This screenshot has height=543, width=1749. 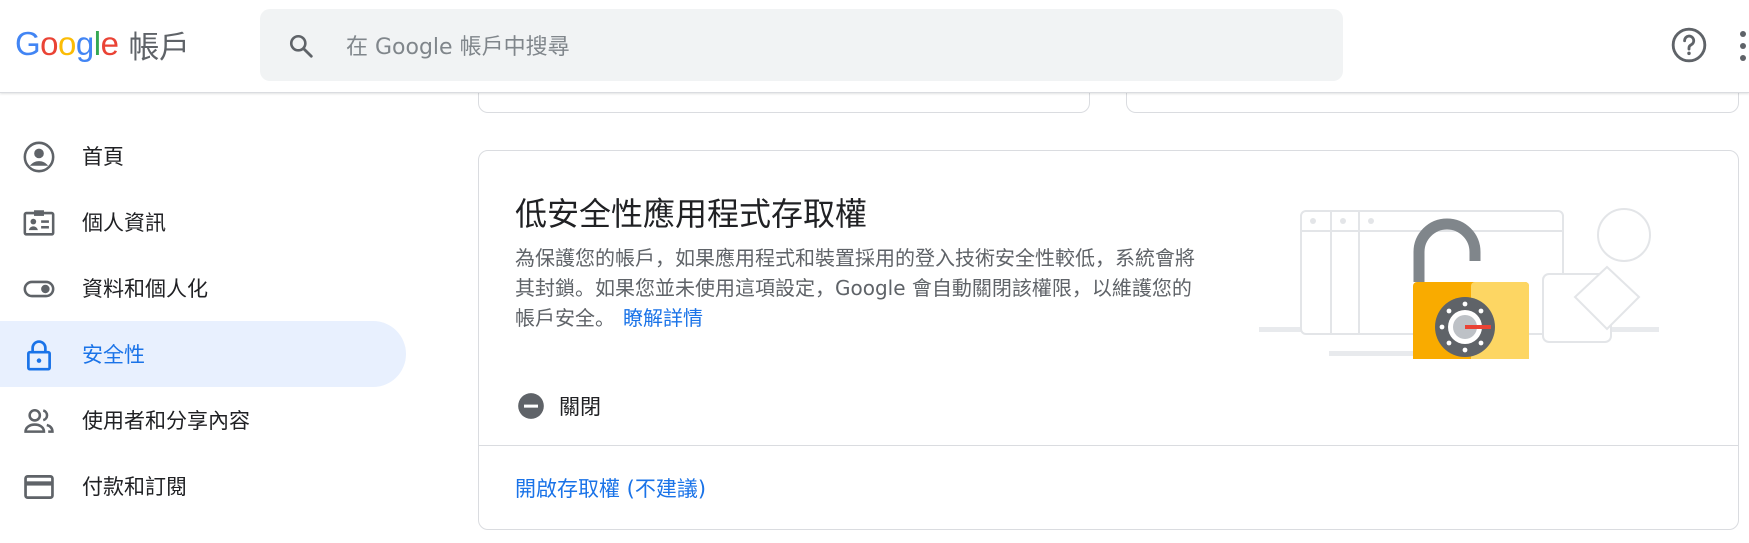 What do you see at coordinates (84, 43) in the screenshot?
I see `logo-letter: g` at bounding box center [84, 43].